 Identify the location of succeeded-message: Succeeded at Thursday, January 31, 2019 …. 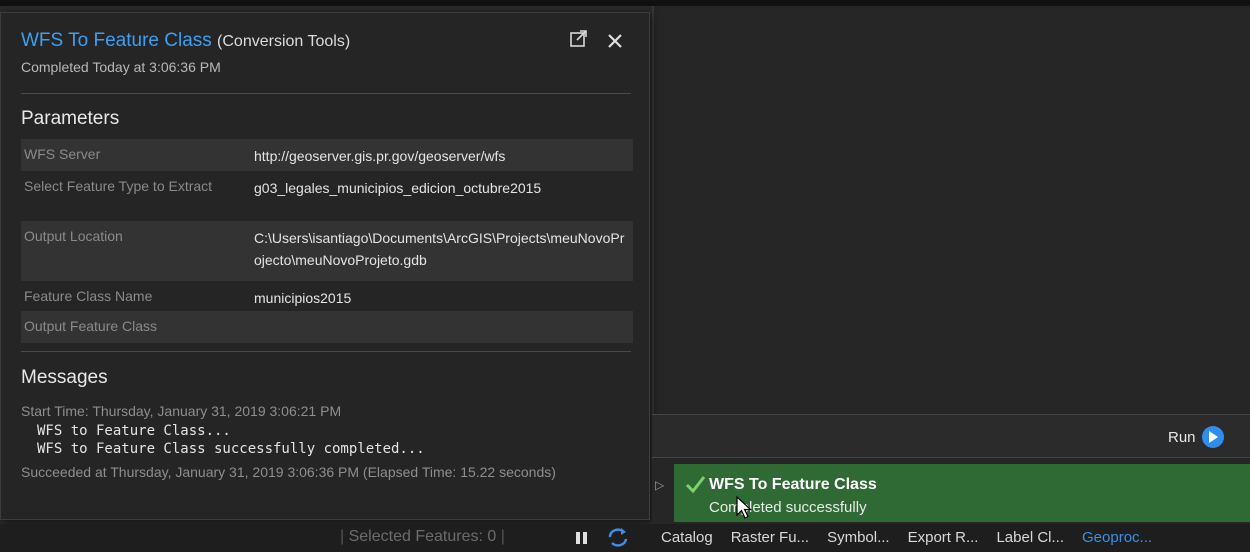
(288, 472).